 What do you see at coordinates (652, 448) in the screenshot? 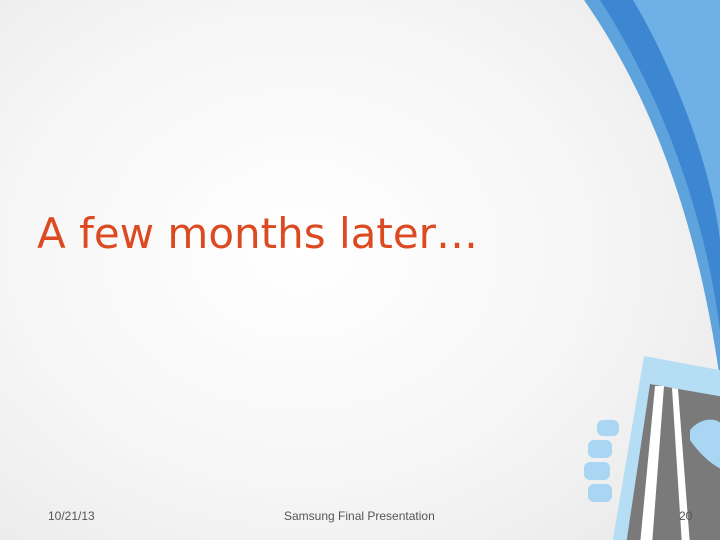
I see `hand-holding-phone-icon` at bounding box center [652, 448].